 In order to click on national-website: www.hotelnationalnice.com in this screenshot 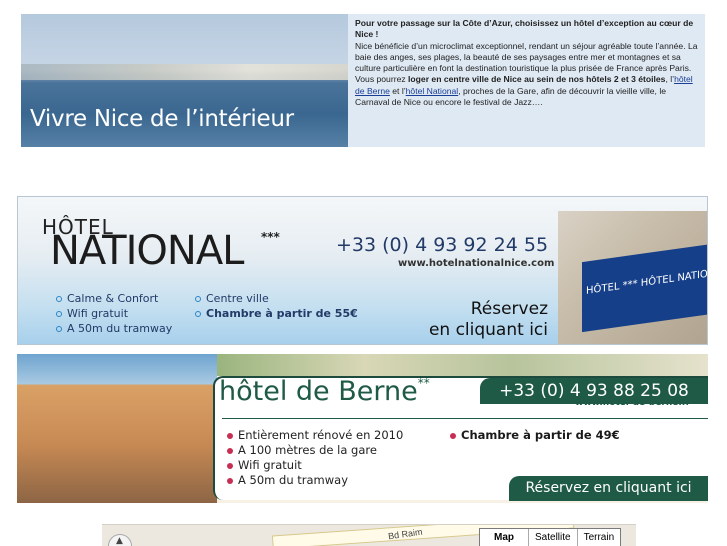, I will do `click(476, 263)`.